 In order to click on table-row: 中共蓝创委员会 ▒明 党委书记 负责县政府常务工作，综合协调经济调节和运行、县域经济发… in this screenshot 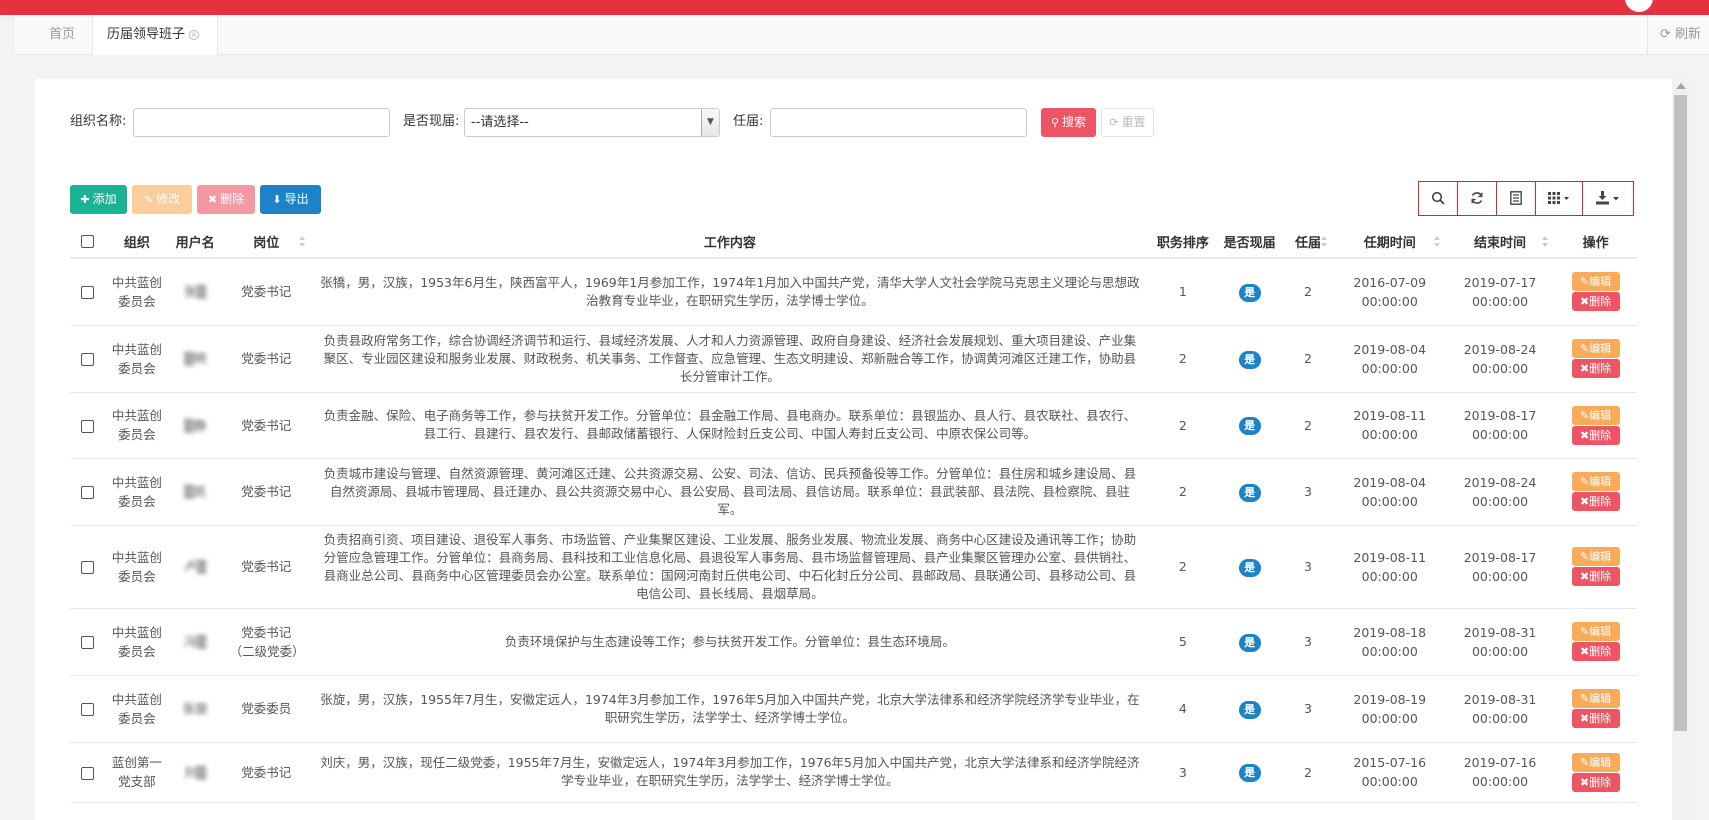, I will do `click(853, 359)`.